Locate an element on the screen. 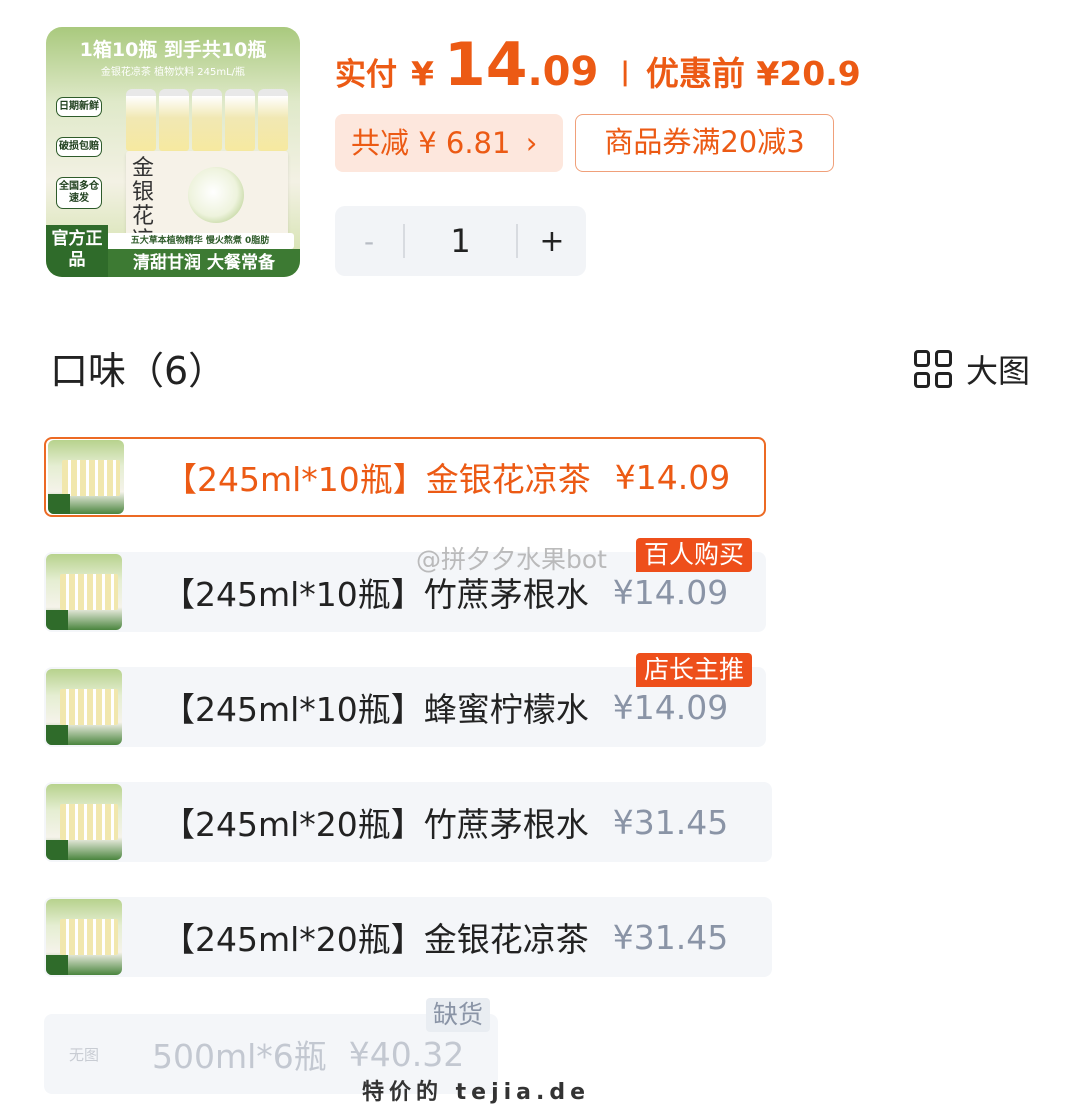  chevron-right-icon: › is located at coordinates (531, 143).